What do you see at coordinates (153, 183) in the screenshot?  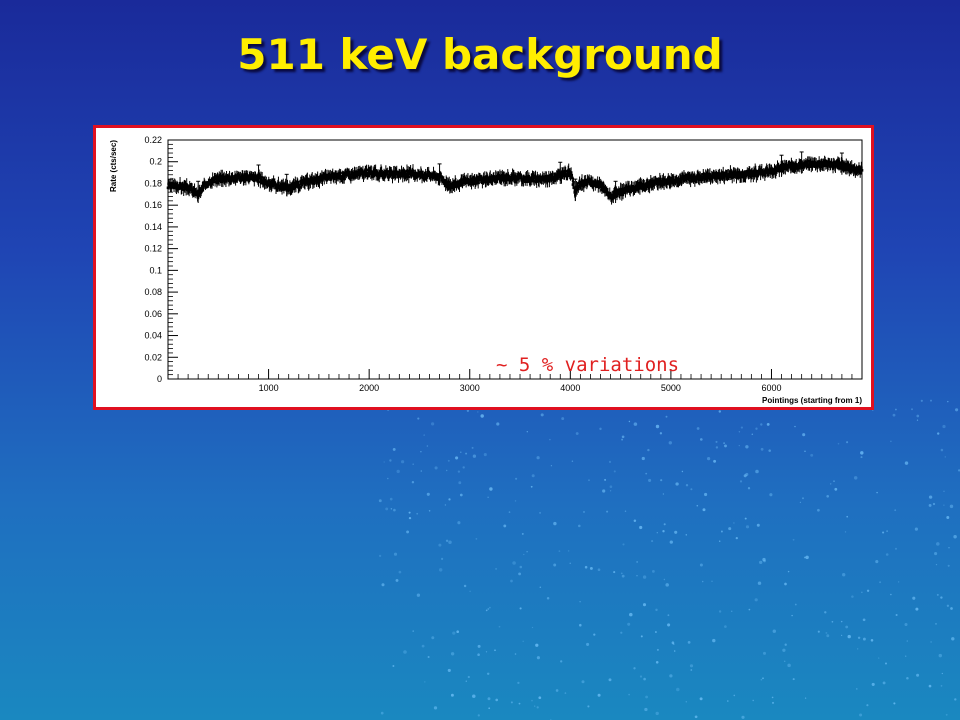 I see `y-tick-label: 0.18` at bounding box center [153, 183].